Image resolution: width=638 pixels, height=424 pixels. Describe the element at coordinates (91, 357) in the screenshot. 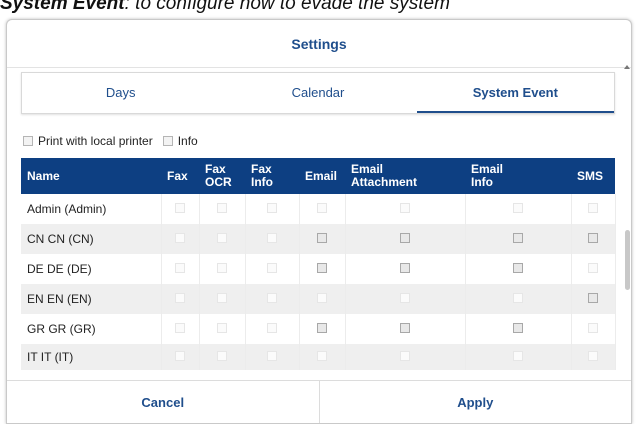

I see `user-name-cell: IT IT (IT)` at that location.